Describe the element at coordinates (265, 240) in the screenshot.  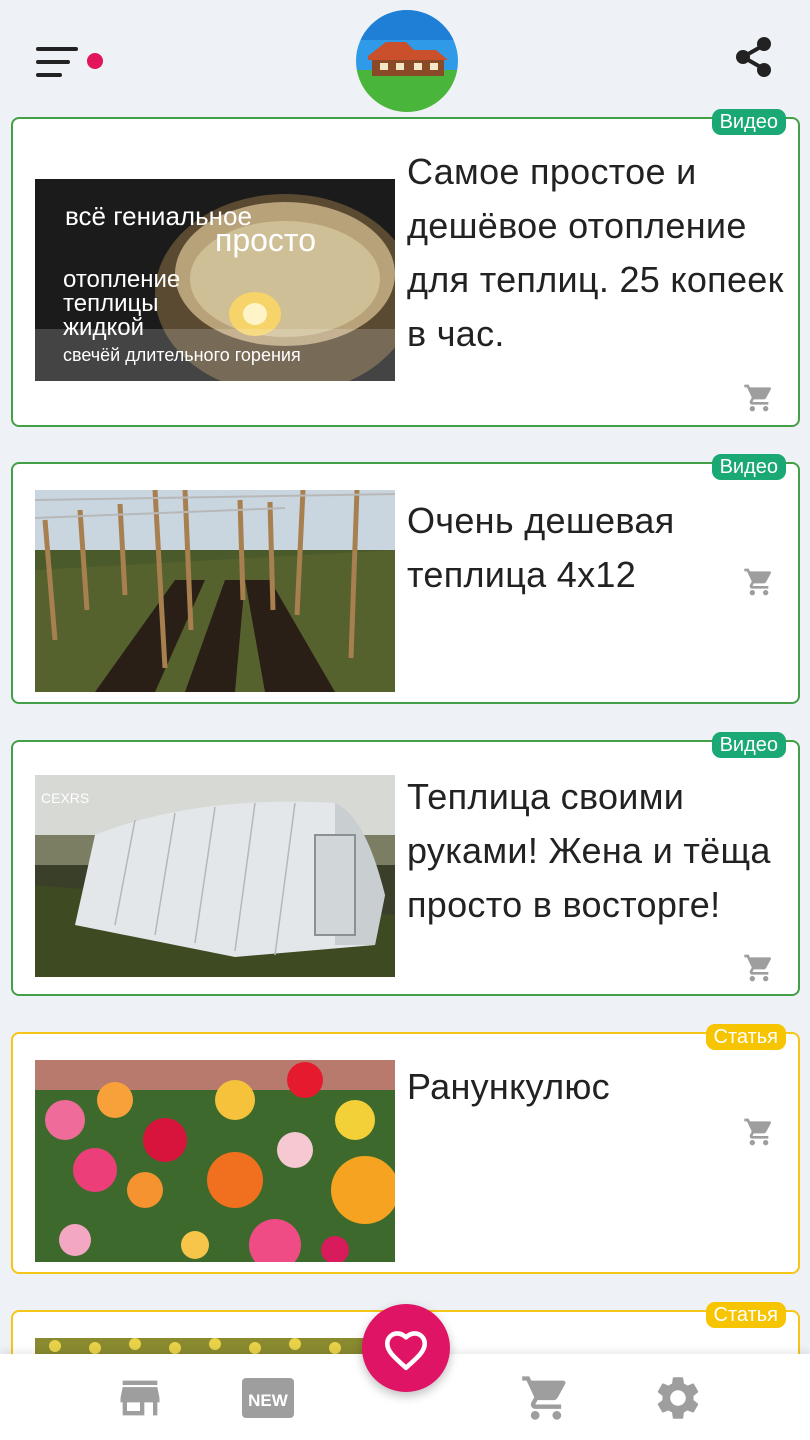
I see `thumb-caption: просто` at that location.